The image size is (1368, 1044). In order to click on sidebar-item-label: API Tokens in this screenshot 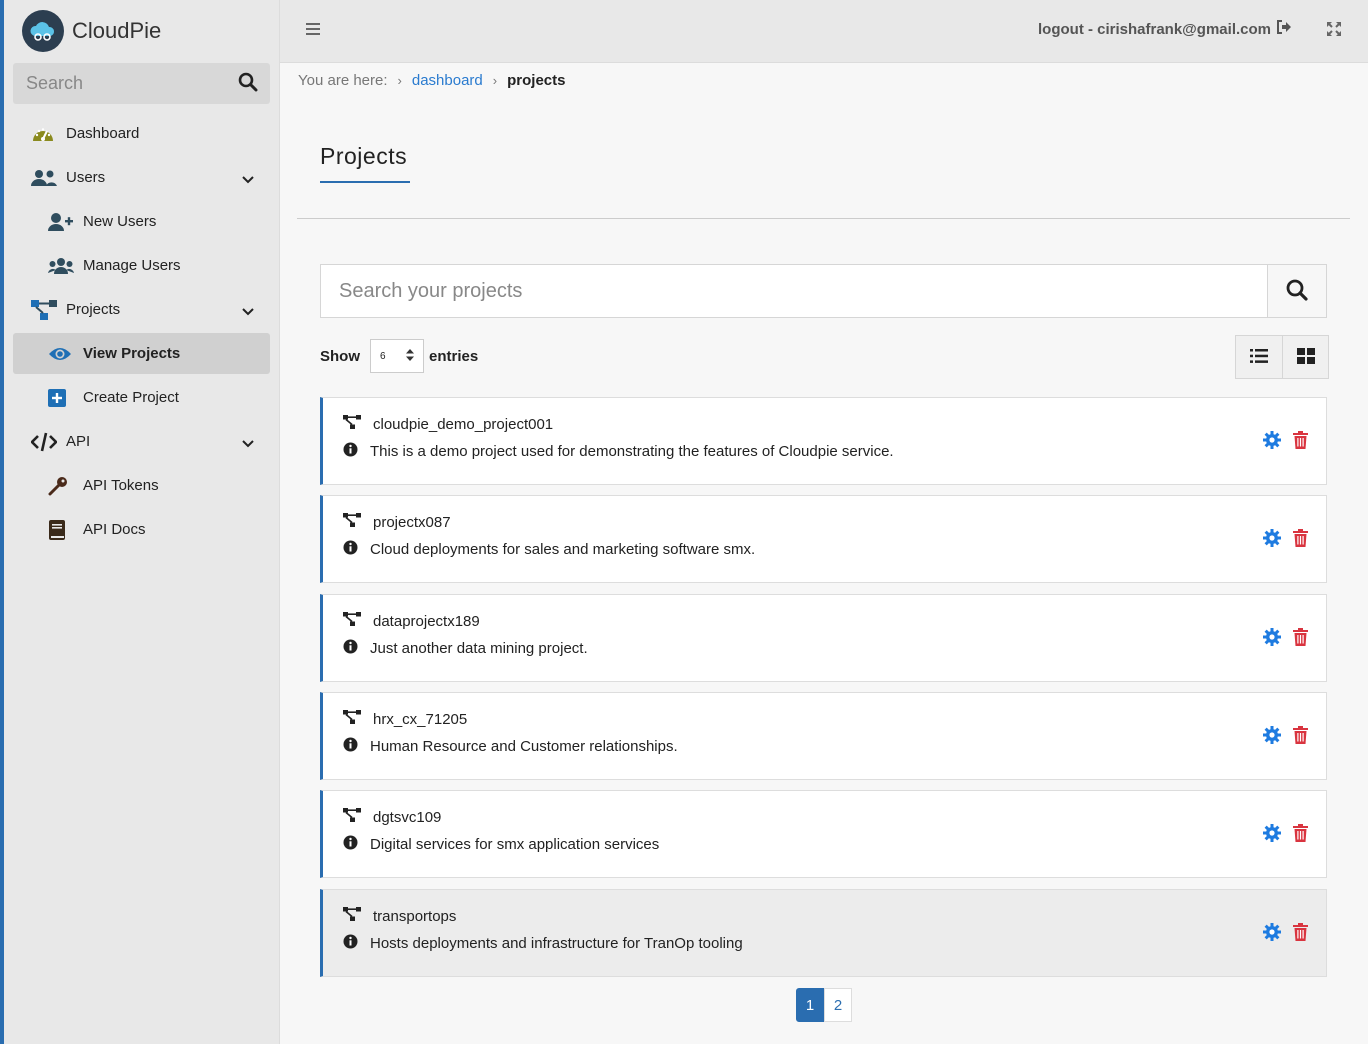, I will do `click(121, 485)`.